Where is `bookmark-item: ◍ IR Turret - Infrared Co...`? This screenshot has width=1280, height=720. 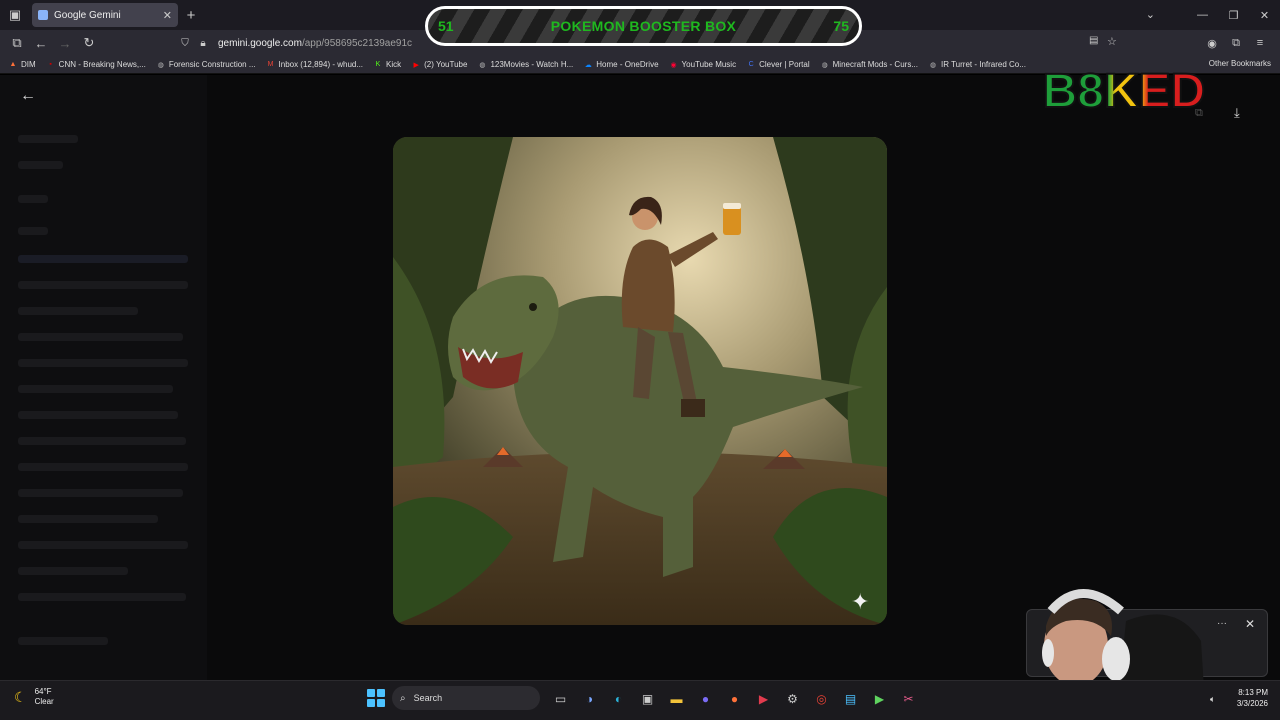
bookmark-item: ◍ IR Turret - Infrared Co... is located at coordinates (977, 64).